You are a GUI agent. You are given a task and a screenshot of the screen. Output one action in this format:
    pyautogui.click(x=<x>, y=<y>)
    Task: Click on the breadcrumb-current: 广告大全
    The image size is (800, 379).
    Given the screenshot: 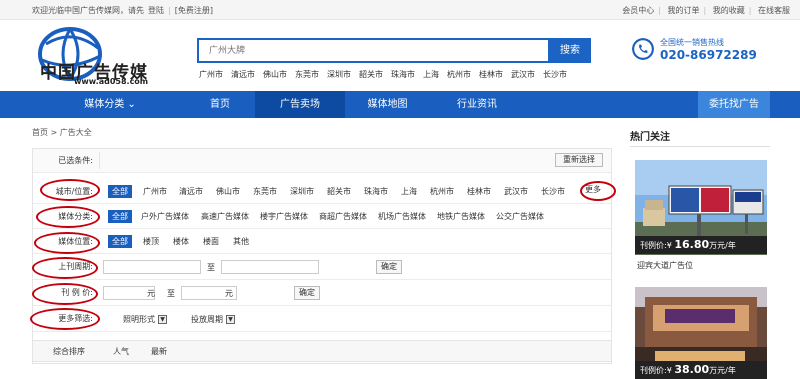 What is the action you would take?
    pyautogui.click(x=75, y=132)
    